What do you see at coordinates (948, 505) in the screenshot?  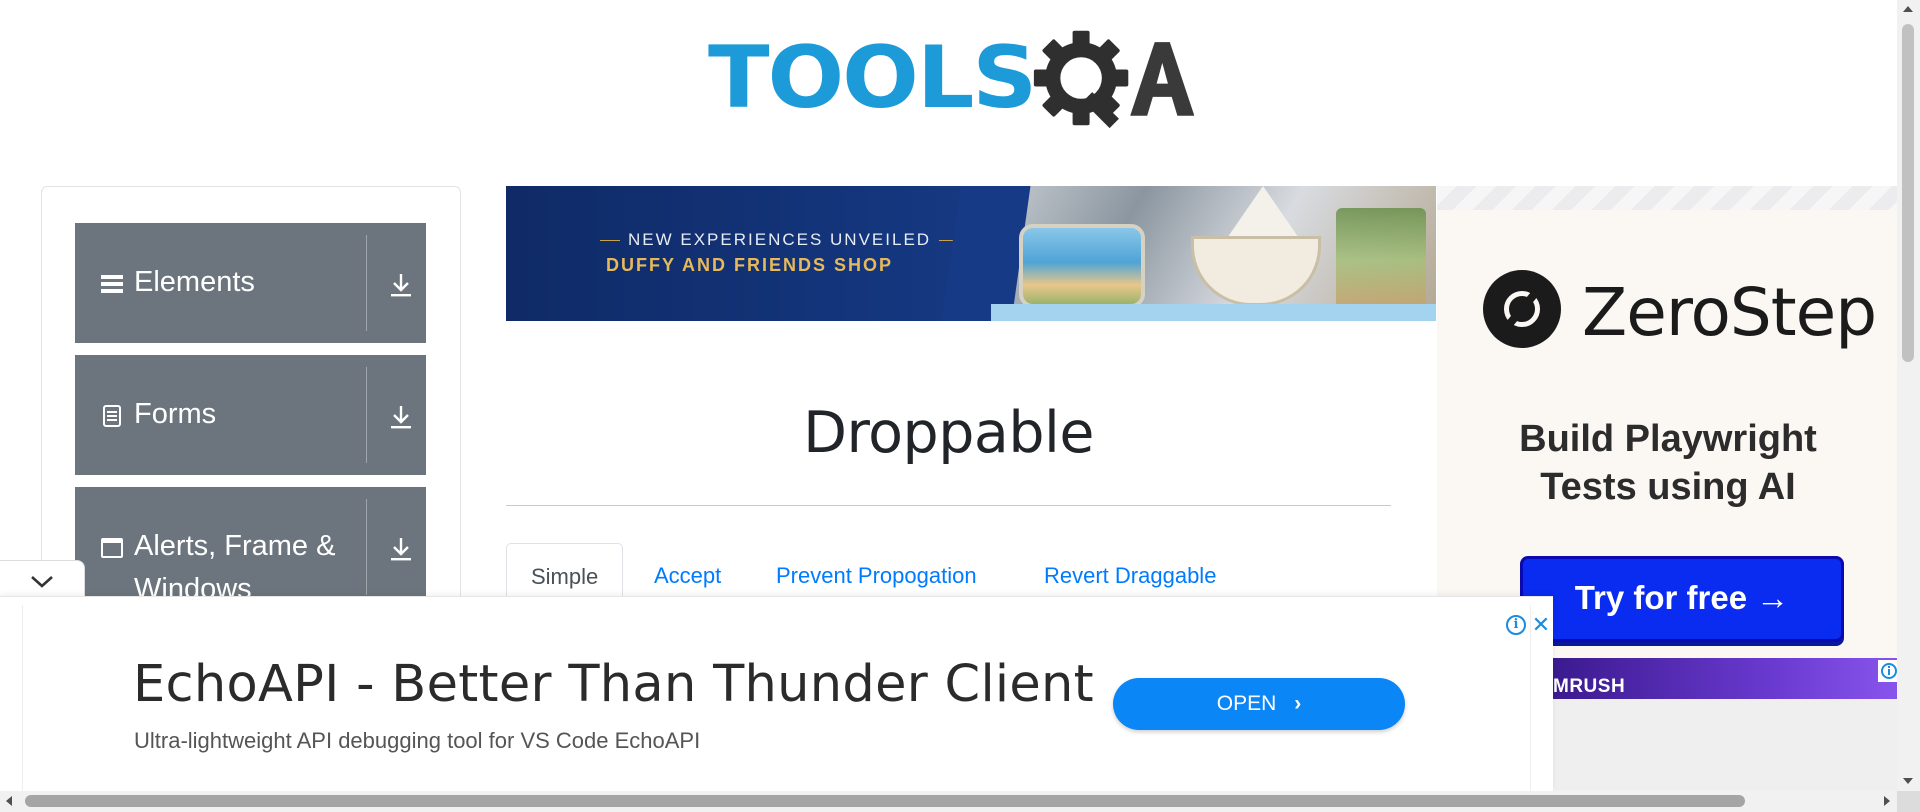 I see `title-divider` at bounding box center [948, 505].